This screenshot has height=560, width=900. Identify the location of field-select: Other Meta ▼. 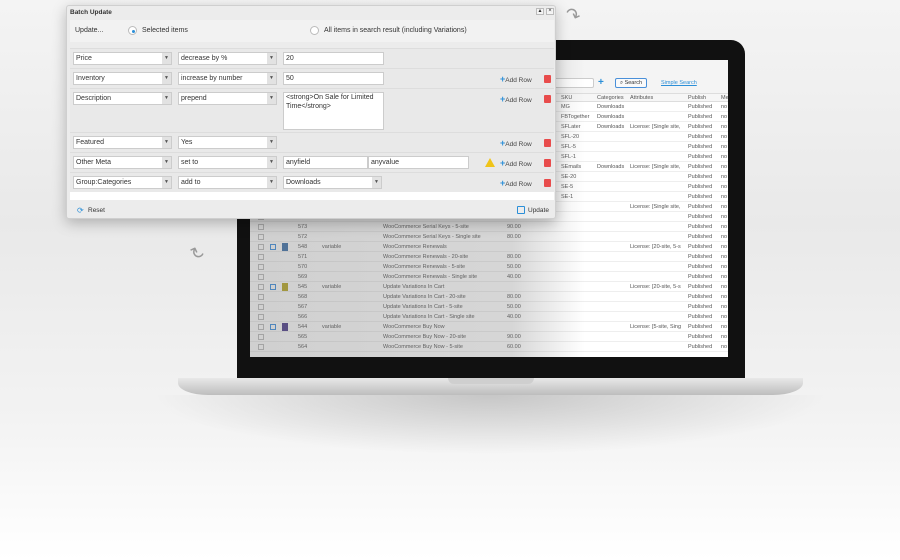
(122, 162).